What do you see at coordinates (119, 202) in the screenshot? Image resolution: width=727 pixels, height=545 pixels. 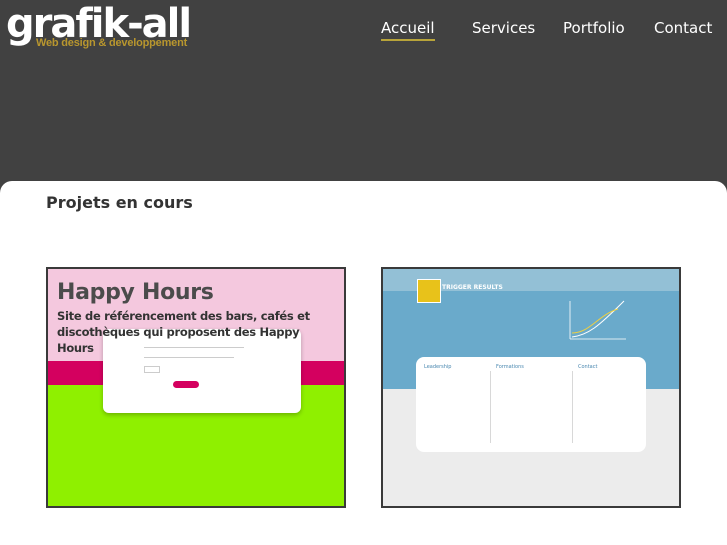 I see `section-title: Projets en cours` at bounding box center [119, 202].